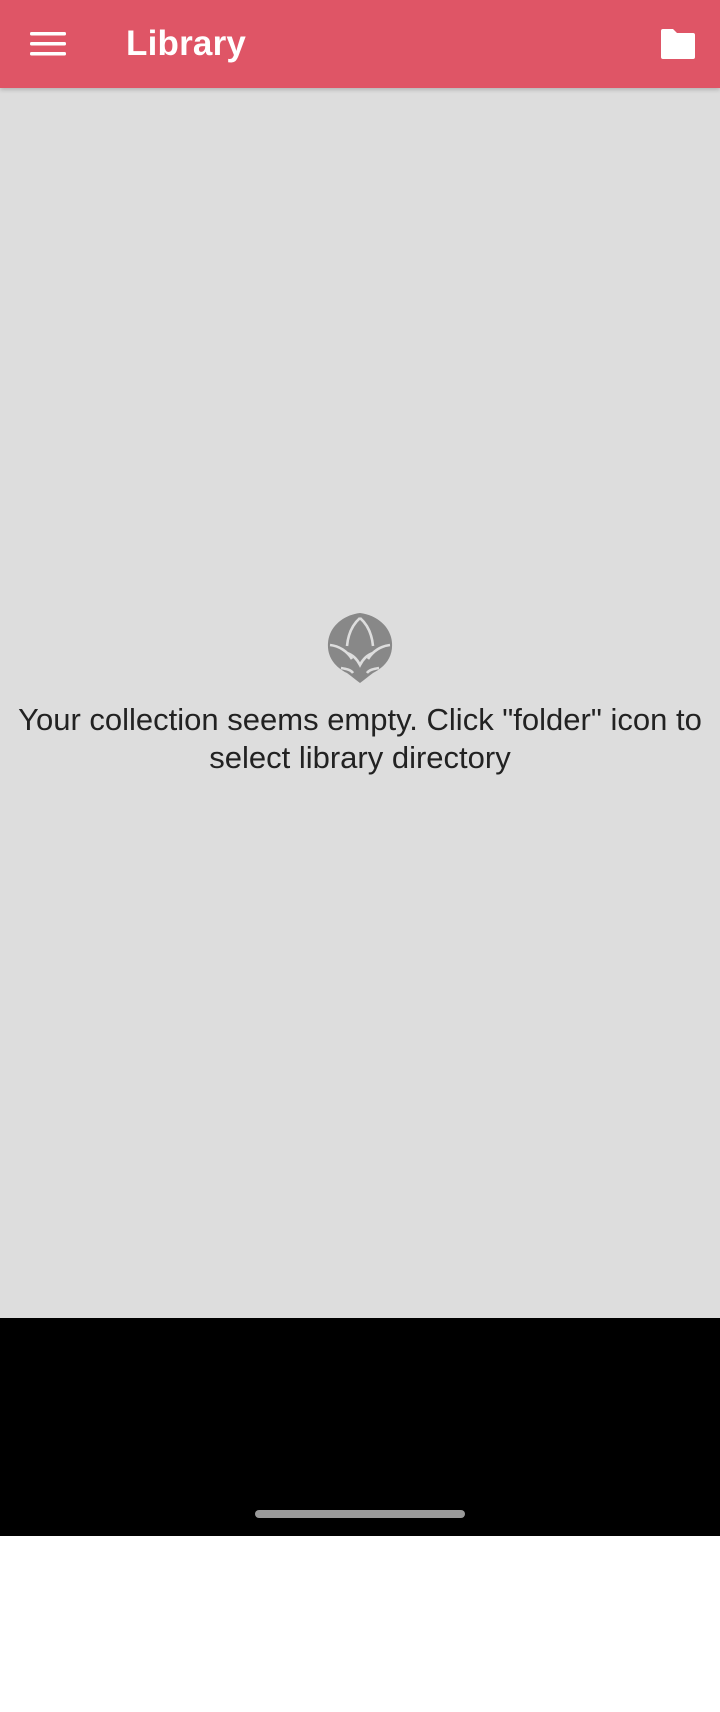 Image resolution: width=720 pixels, height=1712 pixels. I want to click on folder-icon, so click(678, 44).